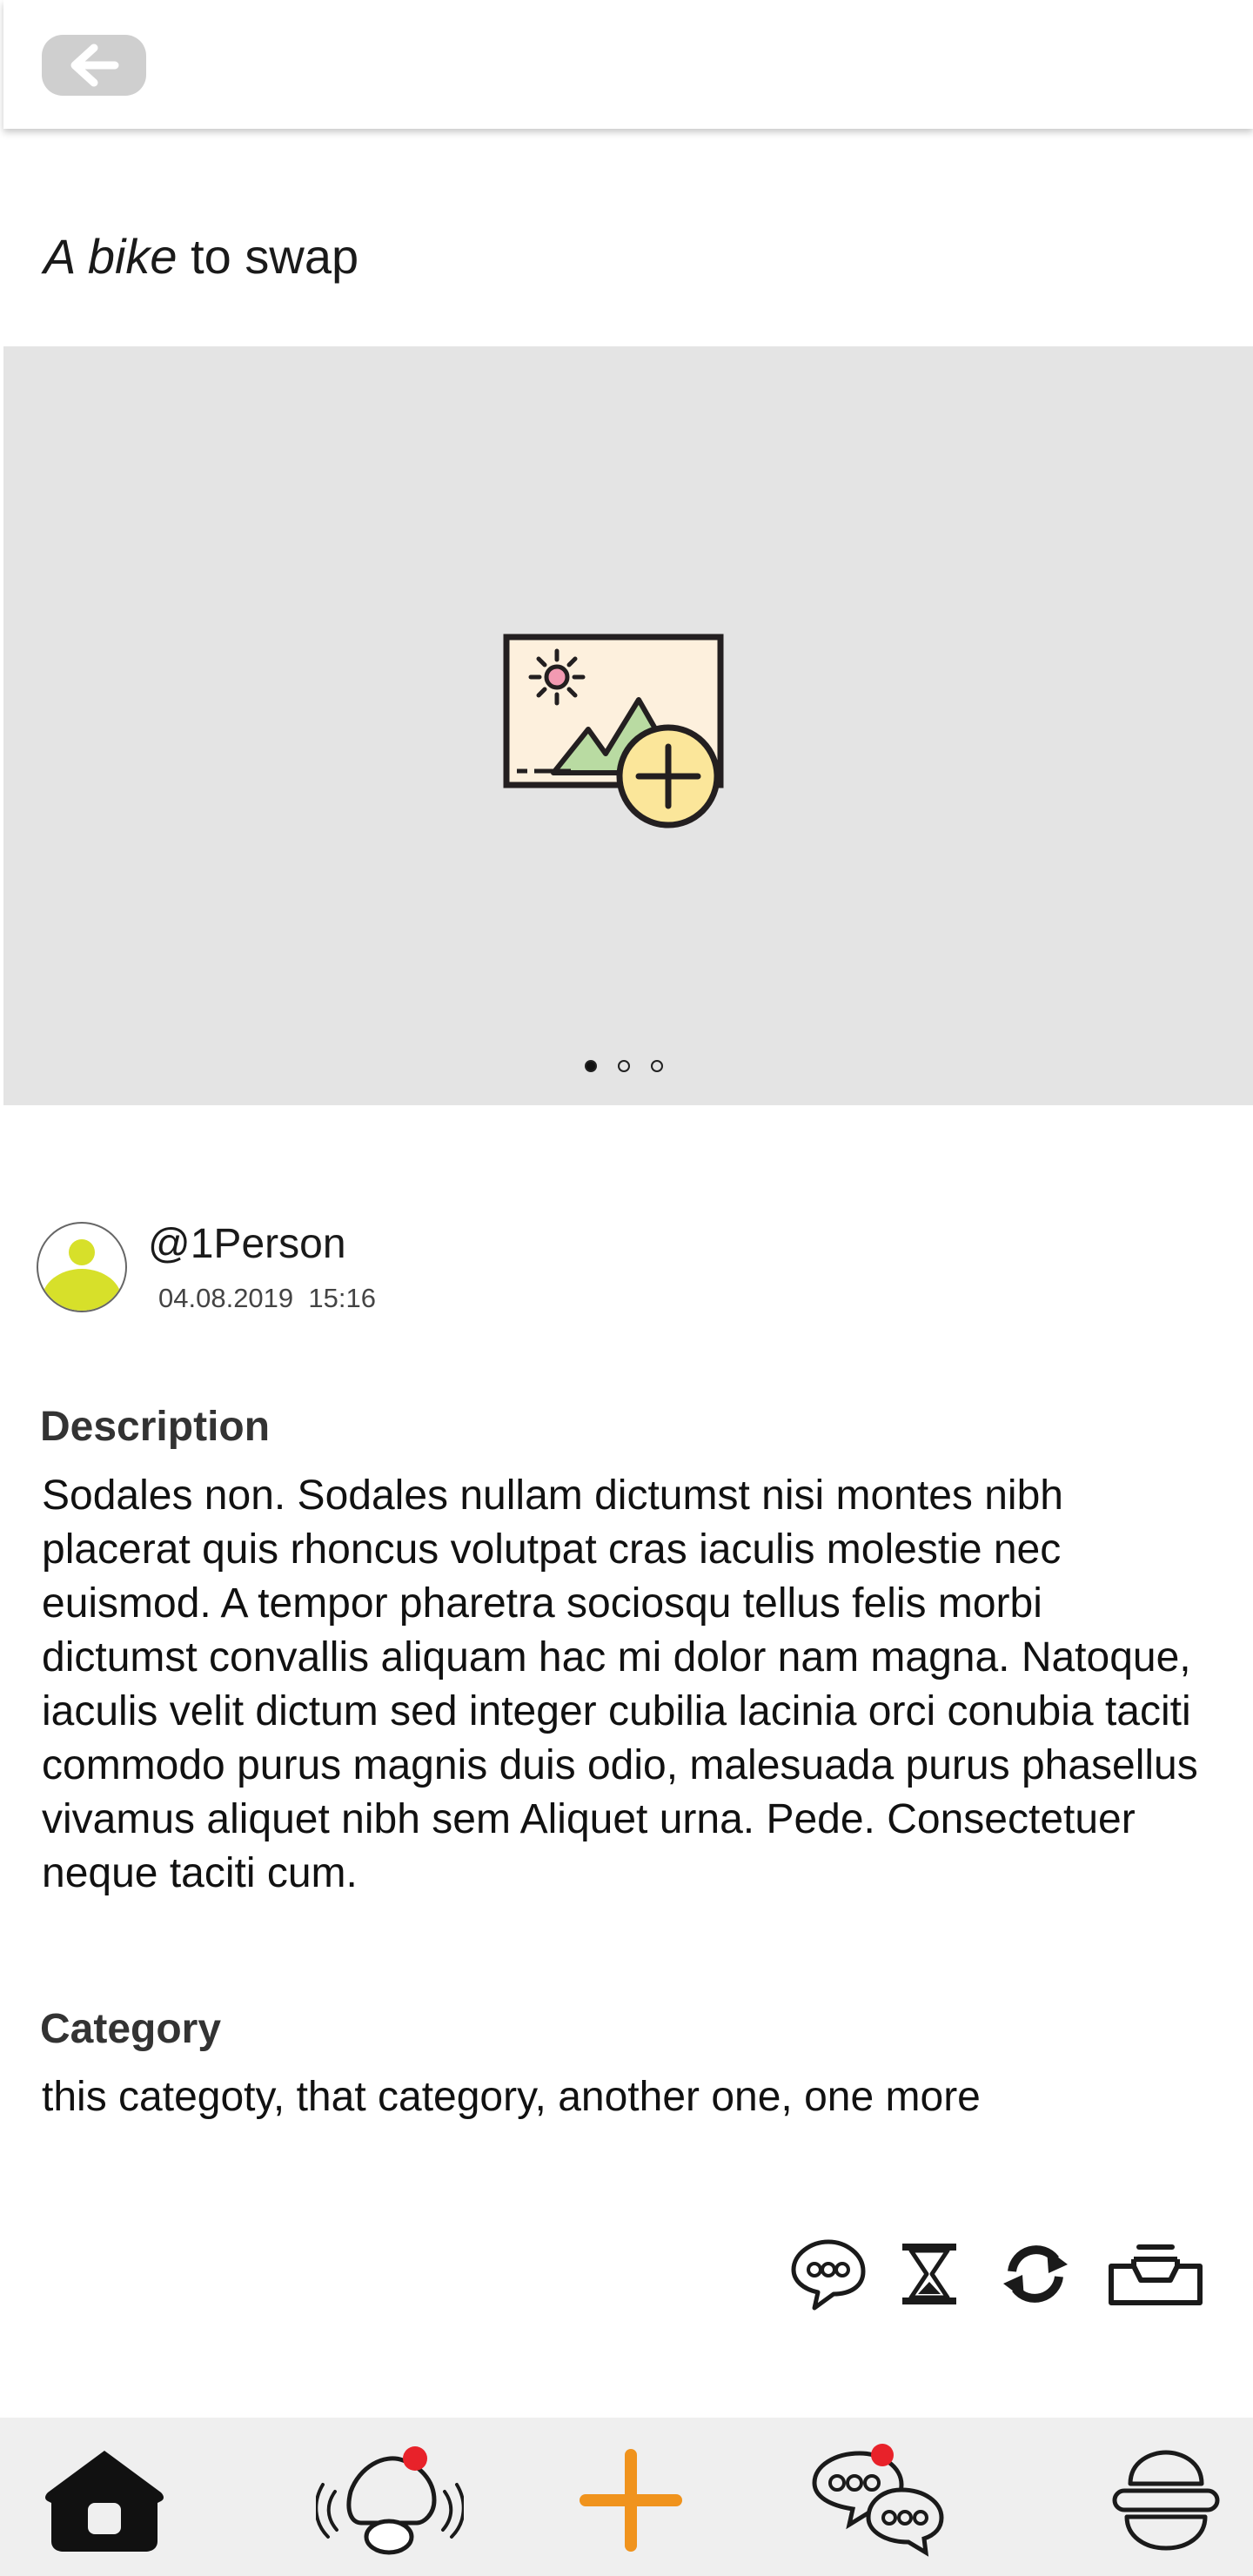 The height and width of the screenshot is (2576, 1253). I want to click on nav-home, so click(104, 2500).